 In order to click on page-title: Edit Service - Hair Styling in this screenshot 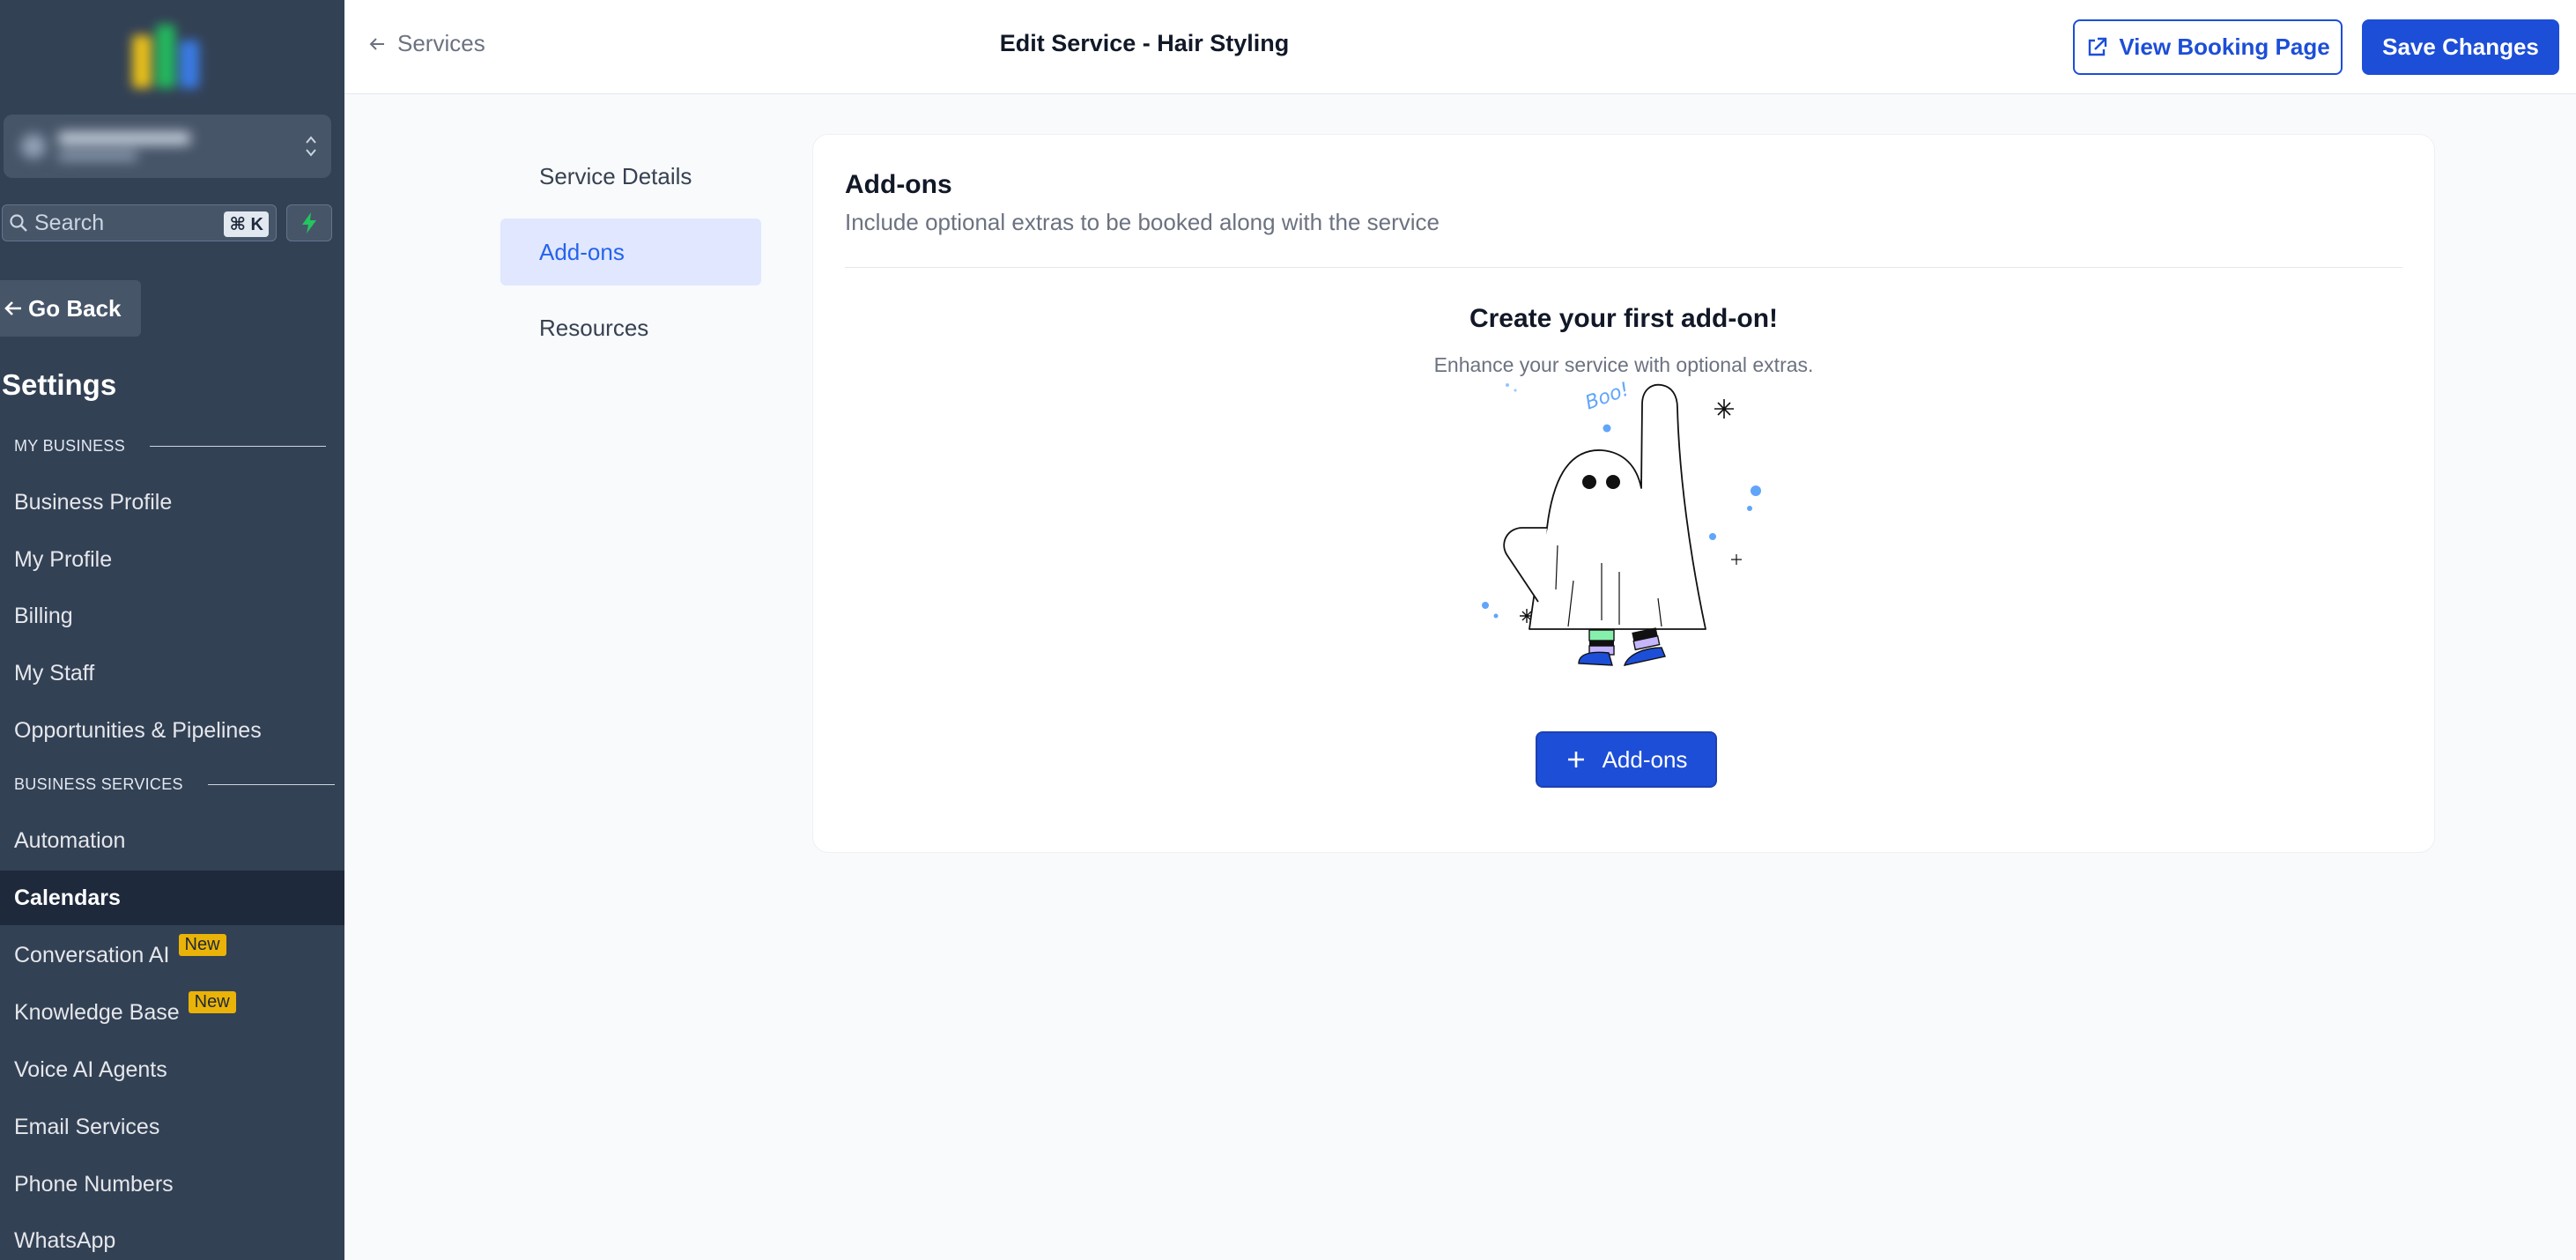, I will do `click(1145, 43)`.